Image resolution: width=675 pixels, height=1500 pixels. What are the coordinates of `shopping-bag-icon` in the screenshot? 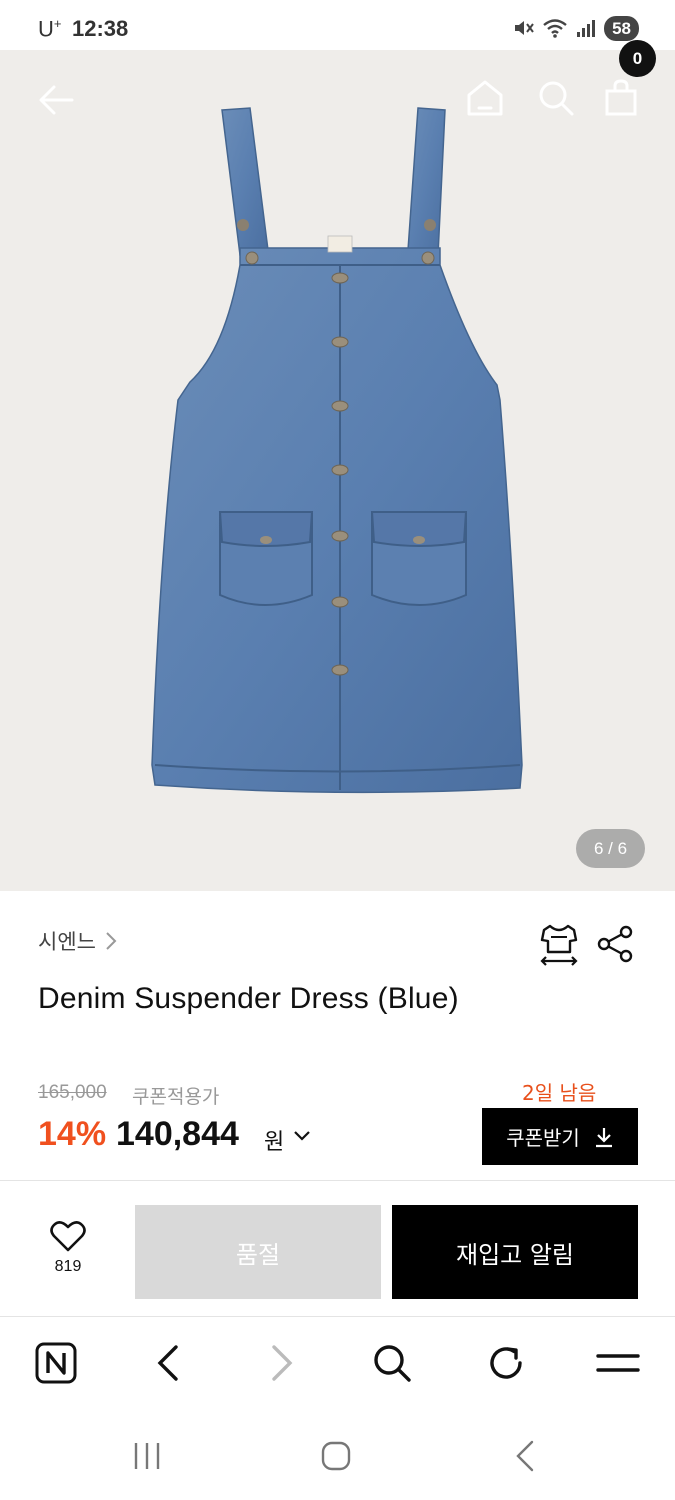 It's located at (621, 97).